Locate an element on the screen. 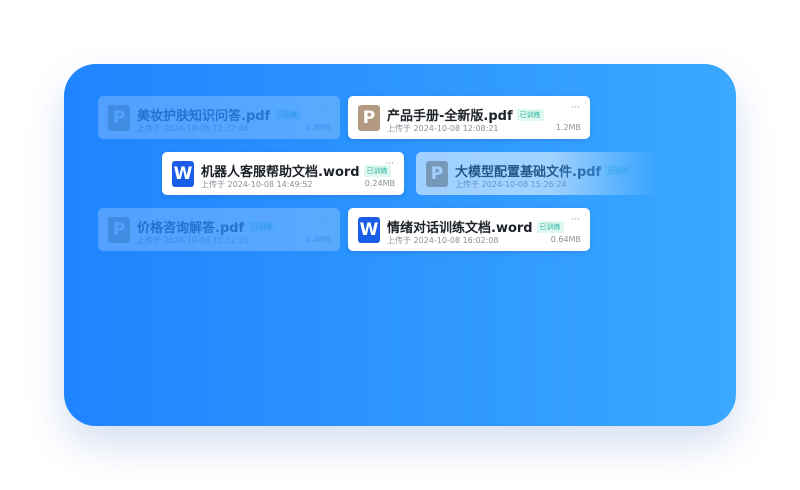 This screenshot has width=800, height=490. upload-time: 上传于 2024-10-08 15:32:20 is located at coordinates (193, 240).